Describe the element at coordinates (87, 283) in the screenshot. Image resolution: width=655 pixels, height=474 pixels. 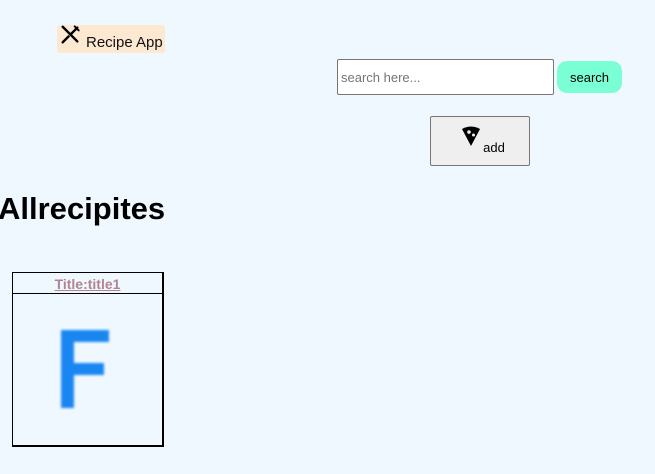
I see `recipe-card-title: Title:title1` at that location.